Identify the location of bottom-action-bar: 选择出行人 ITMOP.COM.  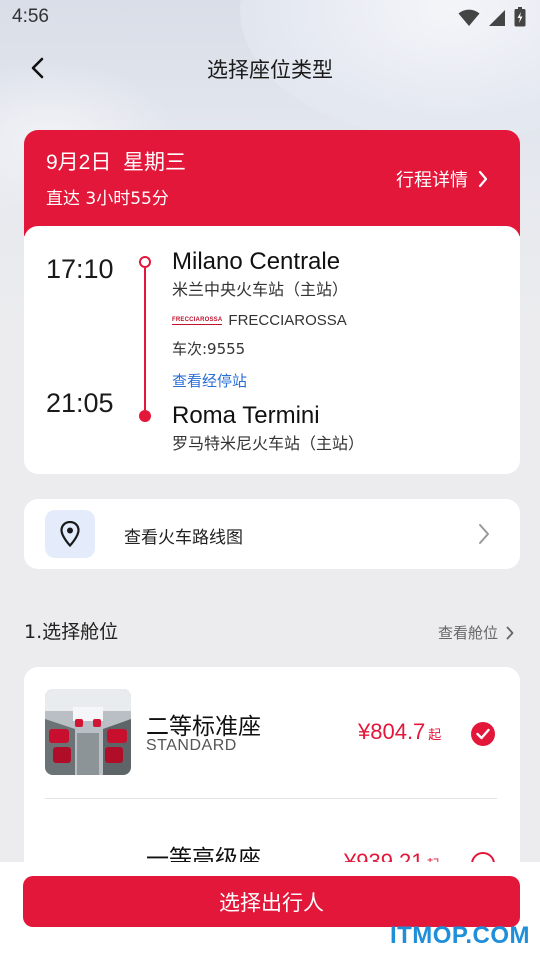
(270, 911).